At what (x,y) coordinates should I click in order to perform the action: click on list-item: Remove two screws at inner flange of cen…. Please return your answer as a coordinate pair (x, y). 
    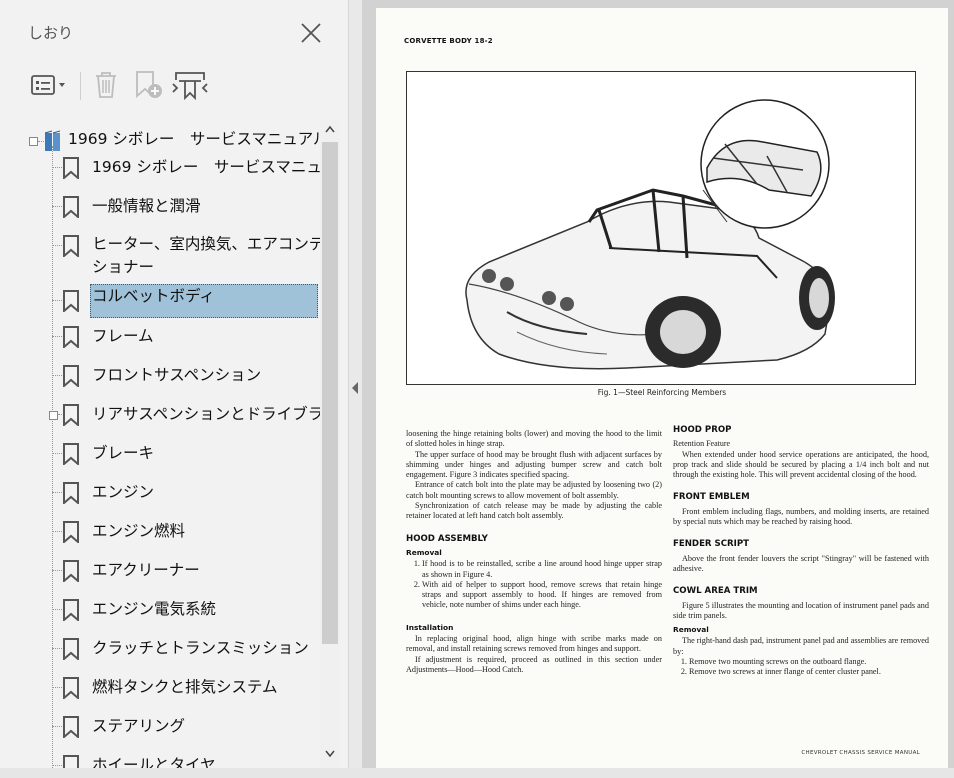
    Looking at the image, I should click on (809, 672).